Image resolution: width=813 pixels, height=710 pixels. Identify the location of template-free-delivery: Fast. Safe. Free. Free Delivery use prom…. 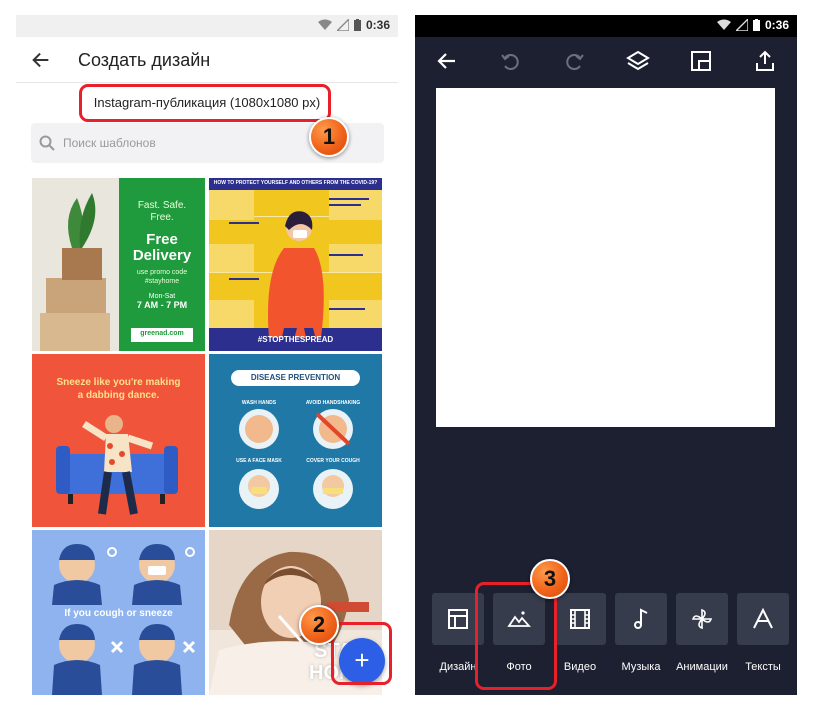
(118, 264).